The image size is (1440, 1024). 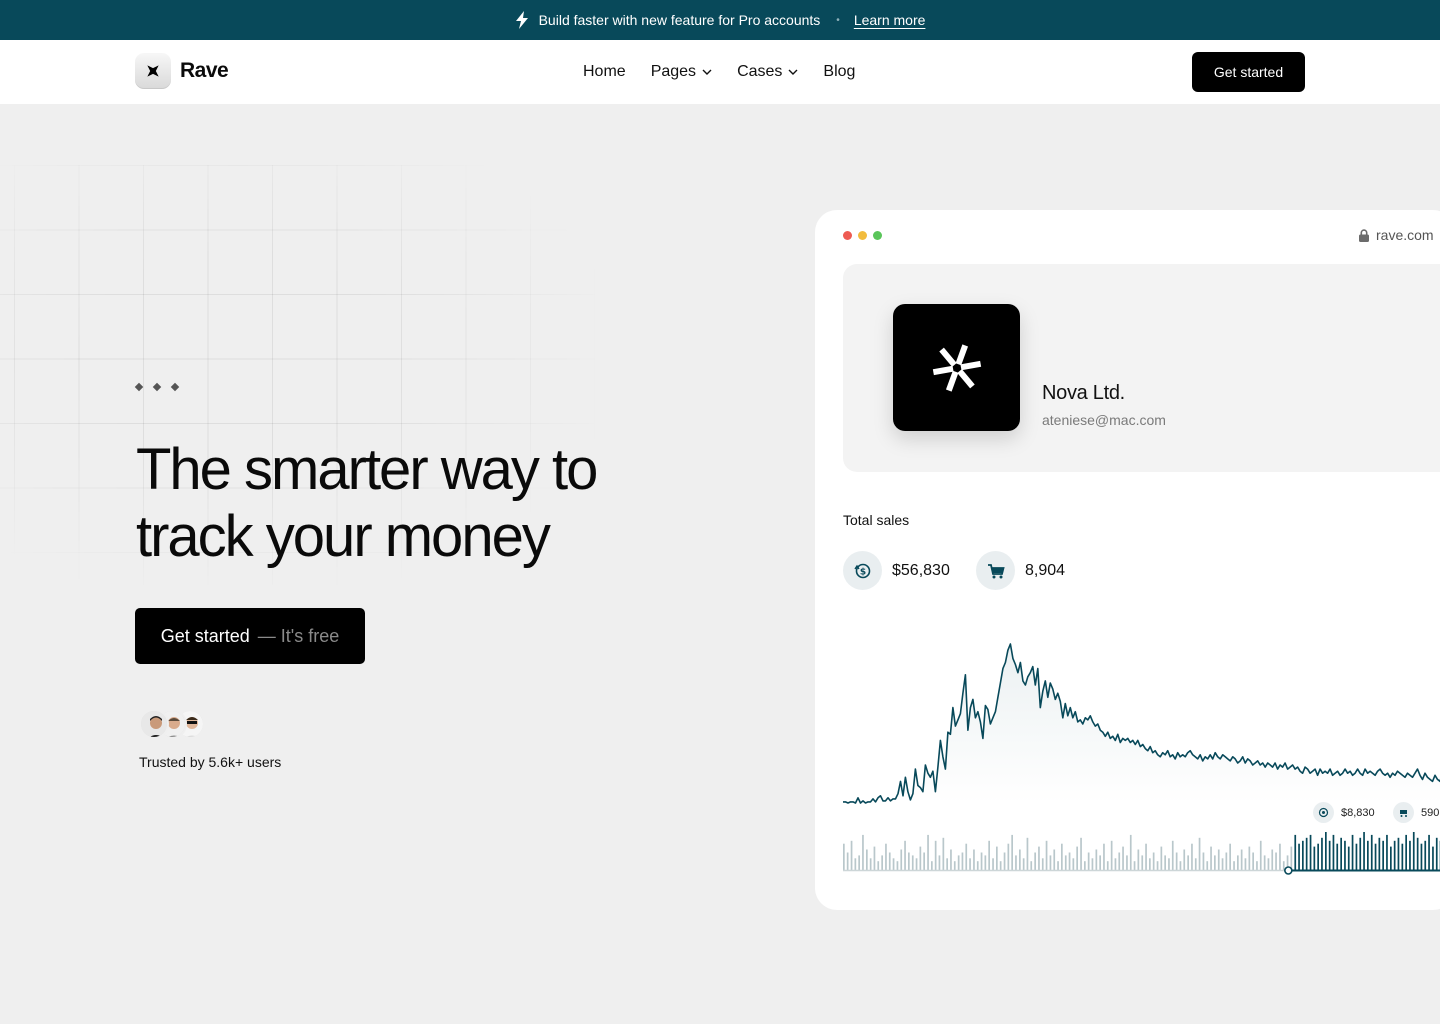 What do you see at coordinates (876, 520) in the screenshot?
I see `total-sales-label: Total sales` at bounding box center [876, 520].